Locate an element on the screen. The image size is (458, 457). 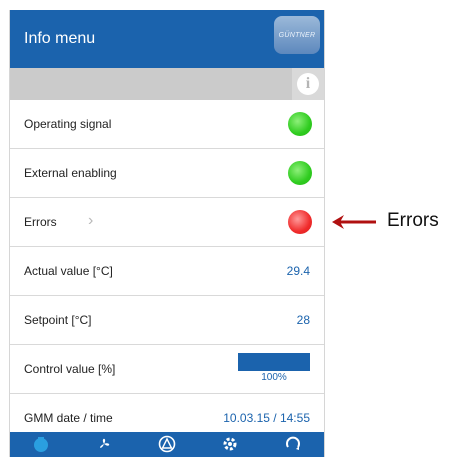
info-icon: i is located at coordinates (308, 84).